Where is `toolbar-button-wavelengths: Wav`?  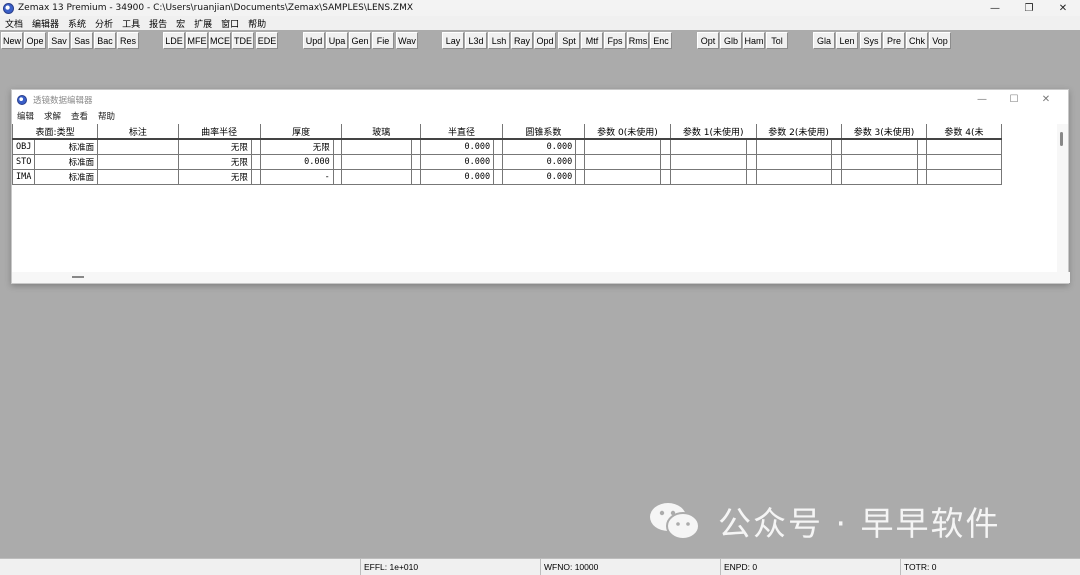
toolbar-button-wavelengths: Wav is located at coordinates (407, 40).